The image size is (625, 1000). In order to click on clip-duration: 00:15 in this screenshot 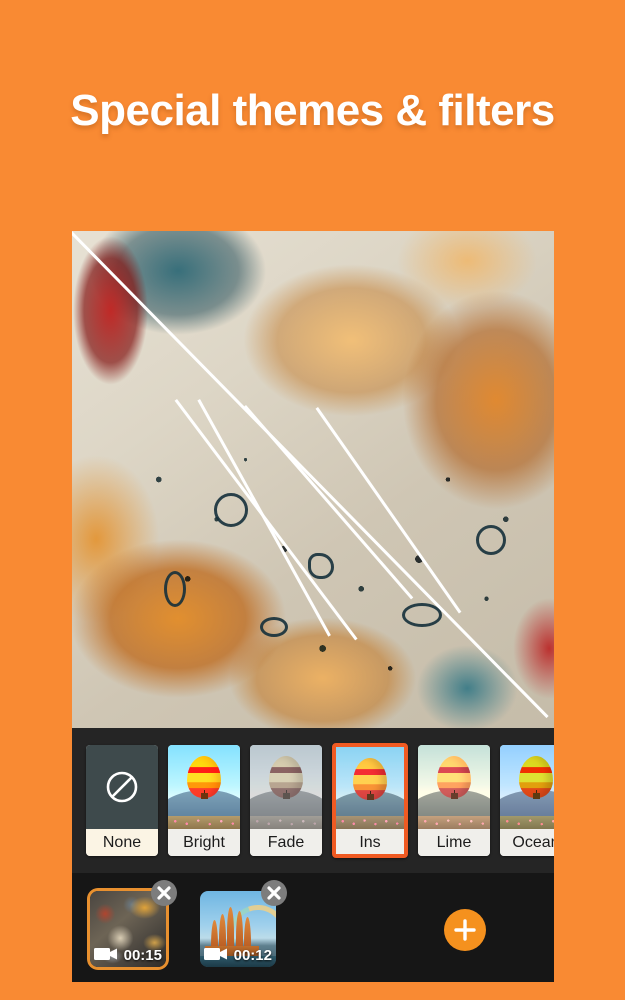, I will do `click(142, 955)`.